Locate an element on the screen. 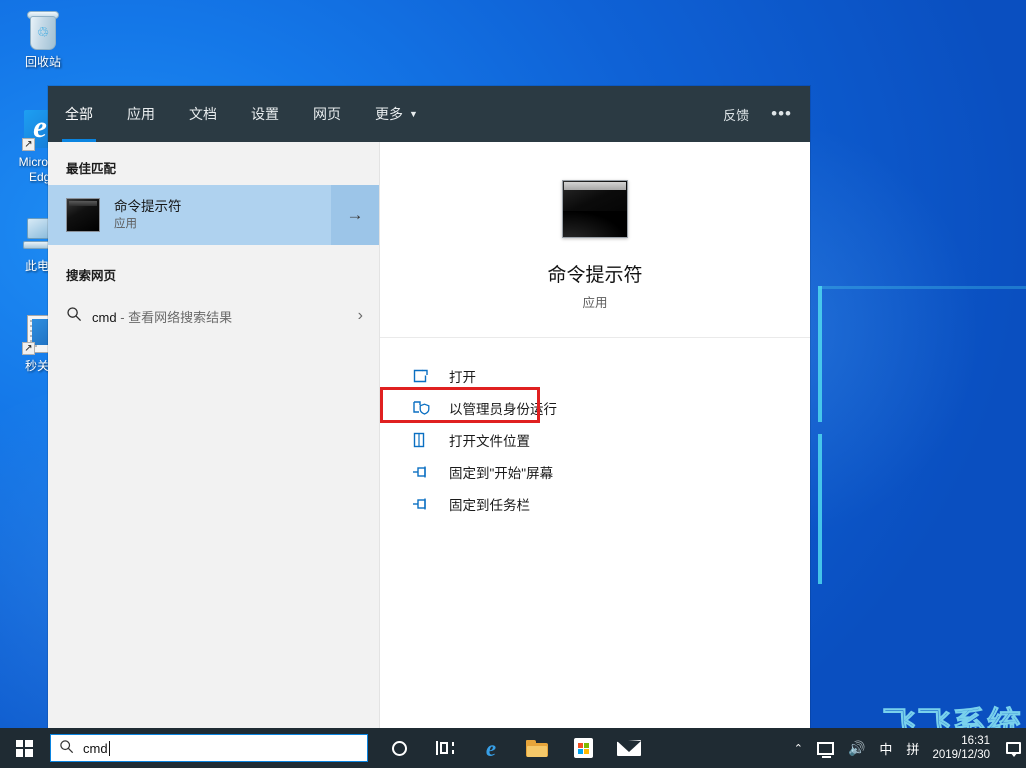  file-explorer-button is located at coordinates (537, 748).